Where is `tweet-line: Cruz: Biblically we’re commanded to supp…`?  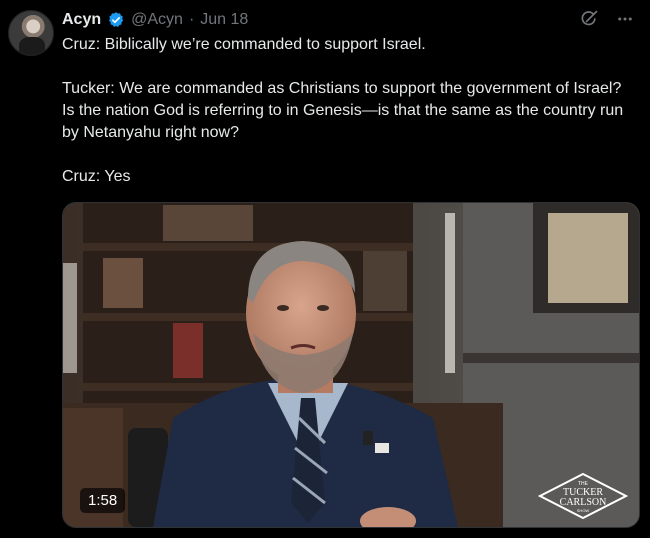 tweet-line: Cruz: Biblically we’re commanded to supp… is located at coordinates (244, 44).